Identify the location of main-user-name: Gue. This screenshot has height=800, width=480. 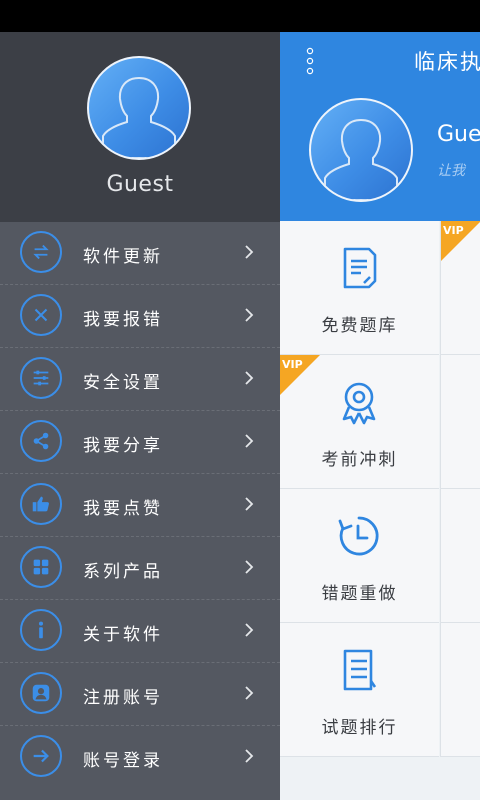
(458, 134).